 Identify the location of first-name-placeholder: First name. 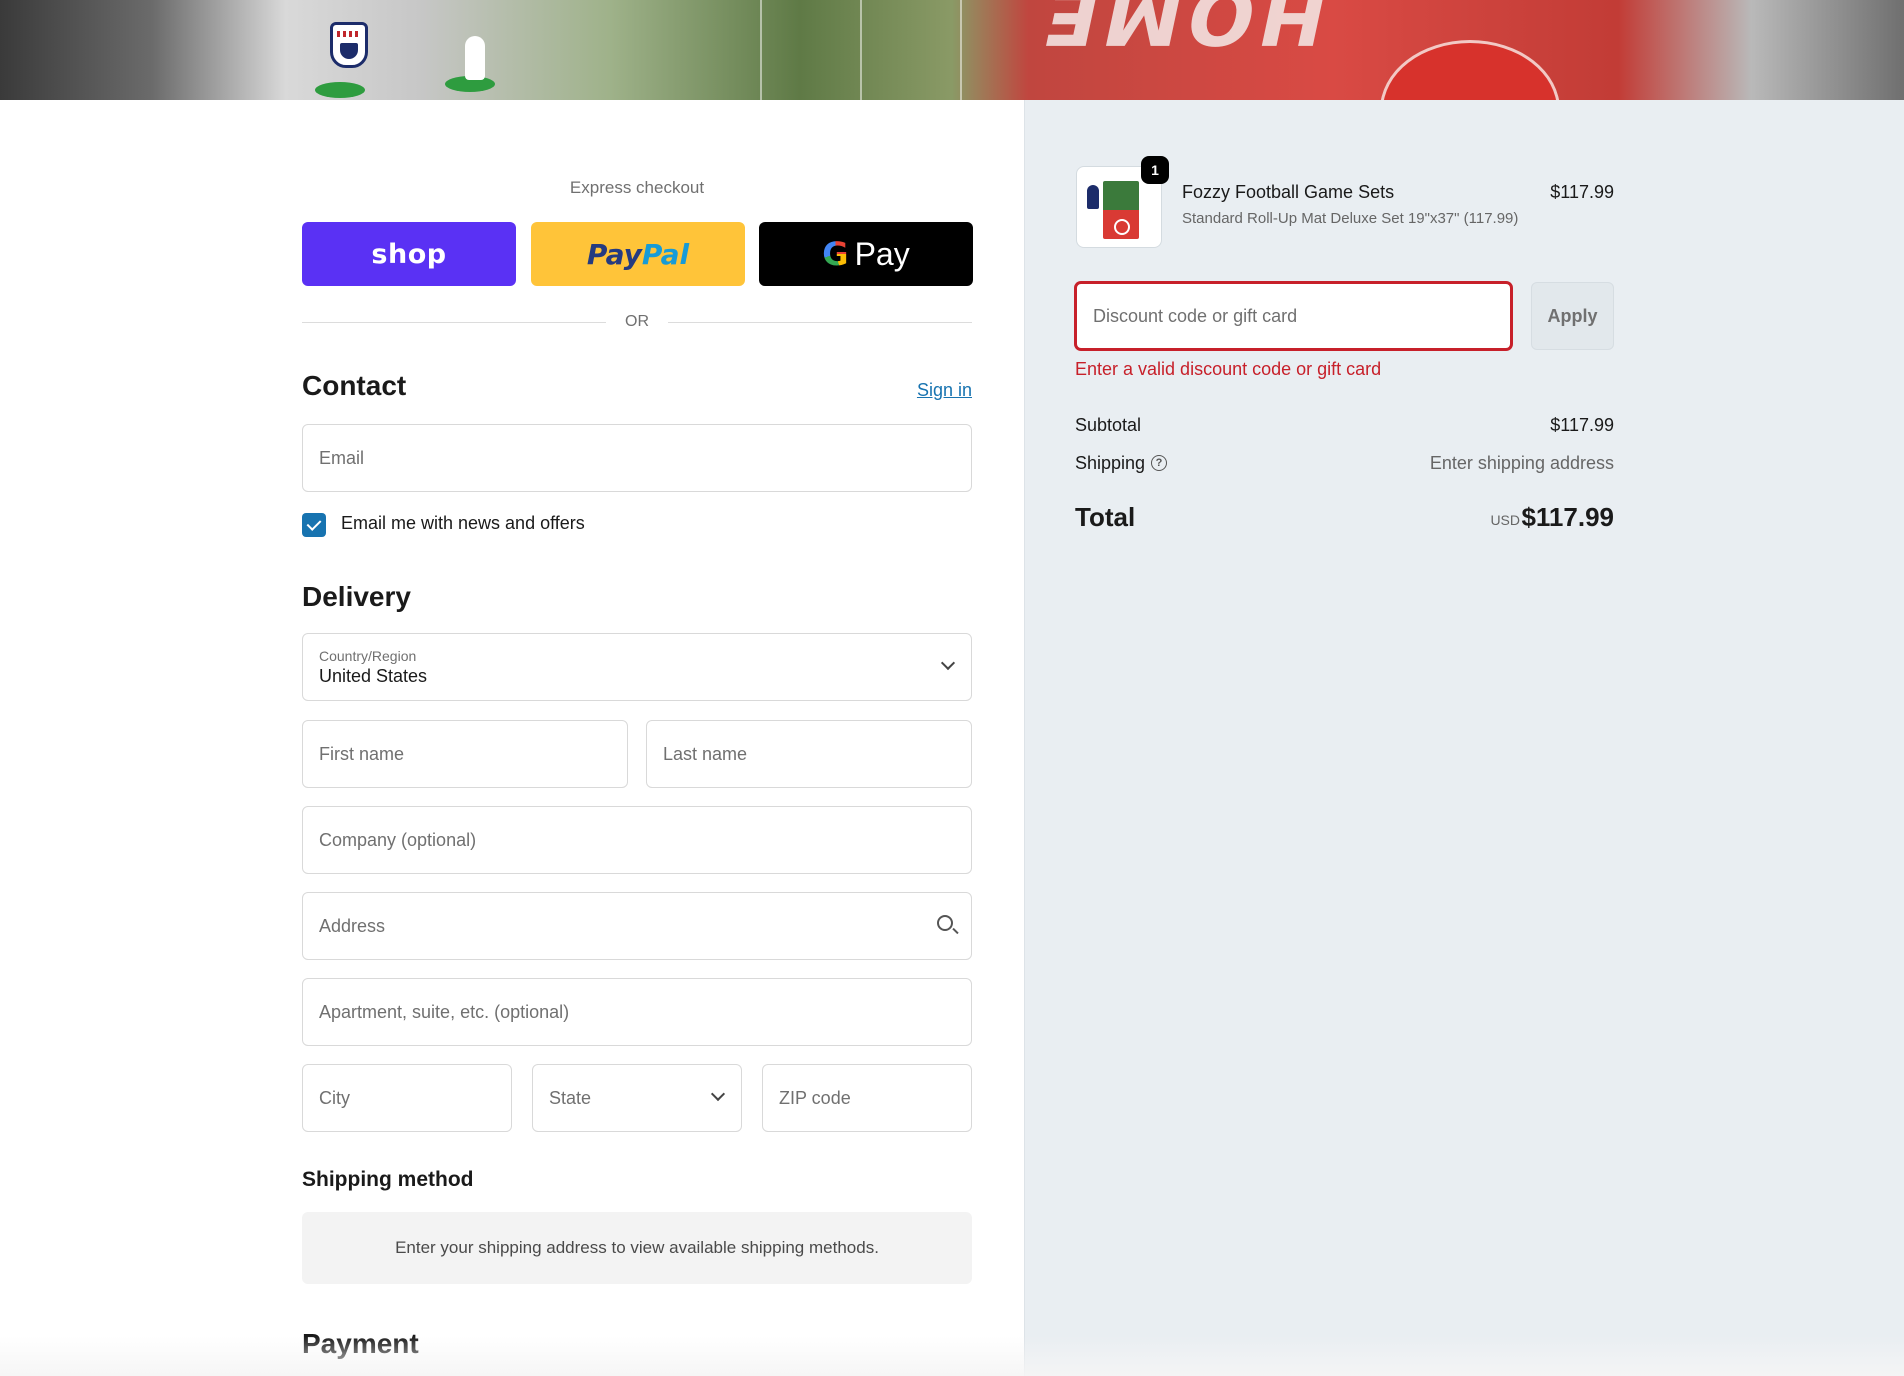
(362, 753).